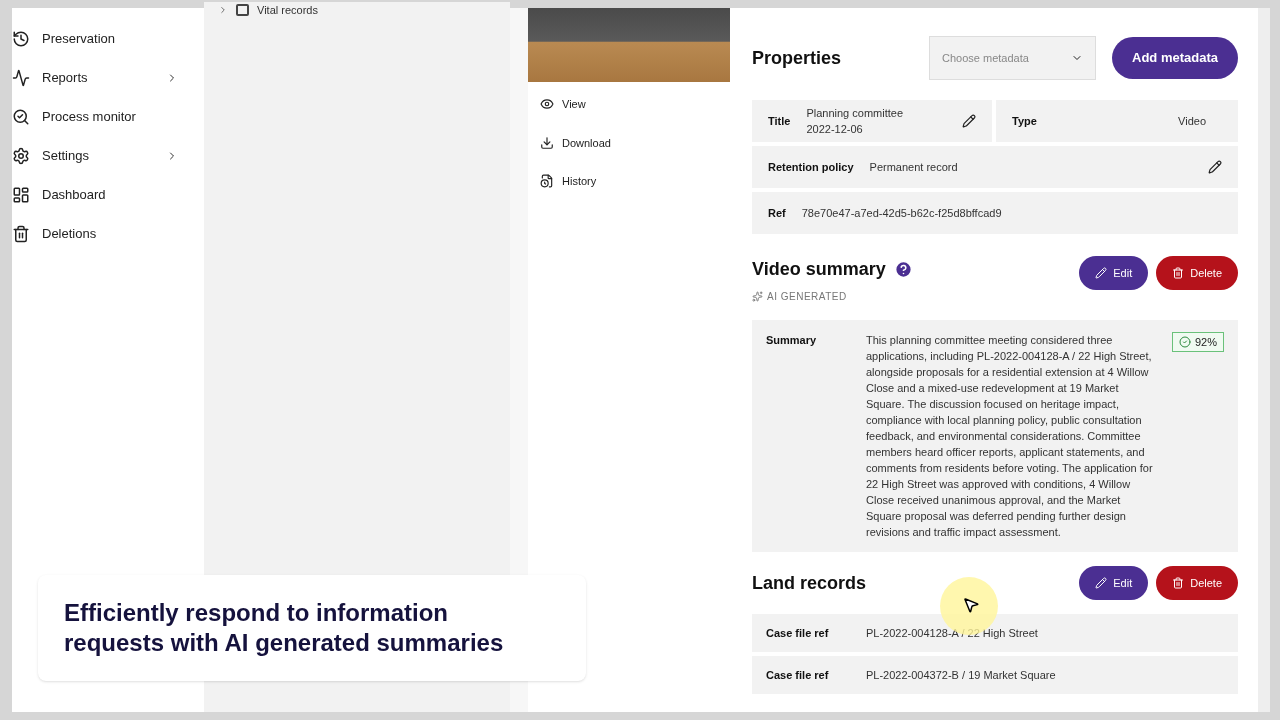 The height and width of the screenshot is (720, 1280). I want to click on chevron-right-icon, so click(223, 10).